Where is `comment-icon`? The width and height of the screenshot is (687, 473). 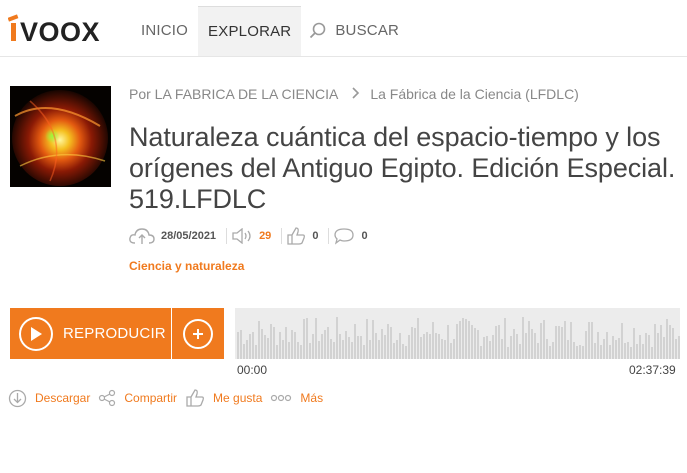 comment-icon is located at coordinates (344, 236).